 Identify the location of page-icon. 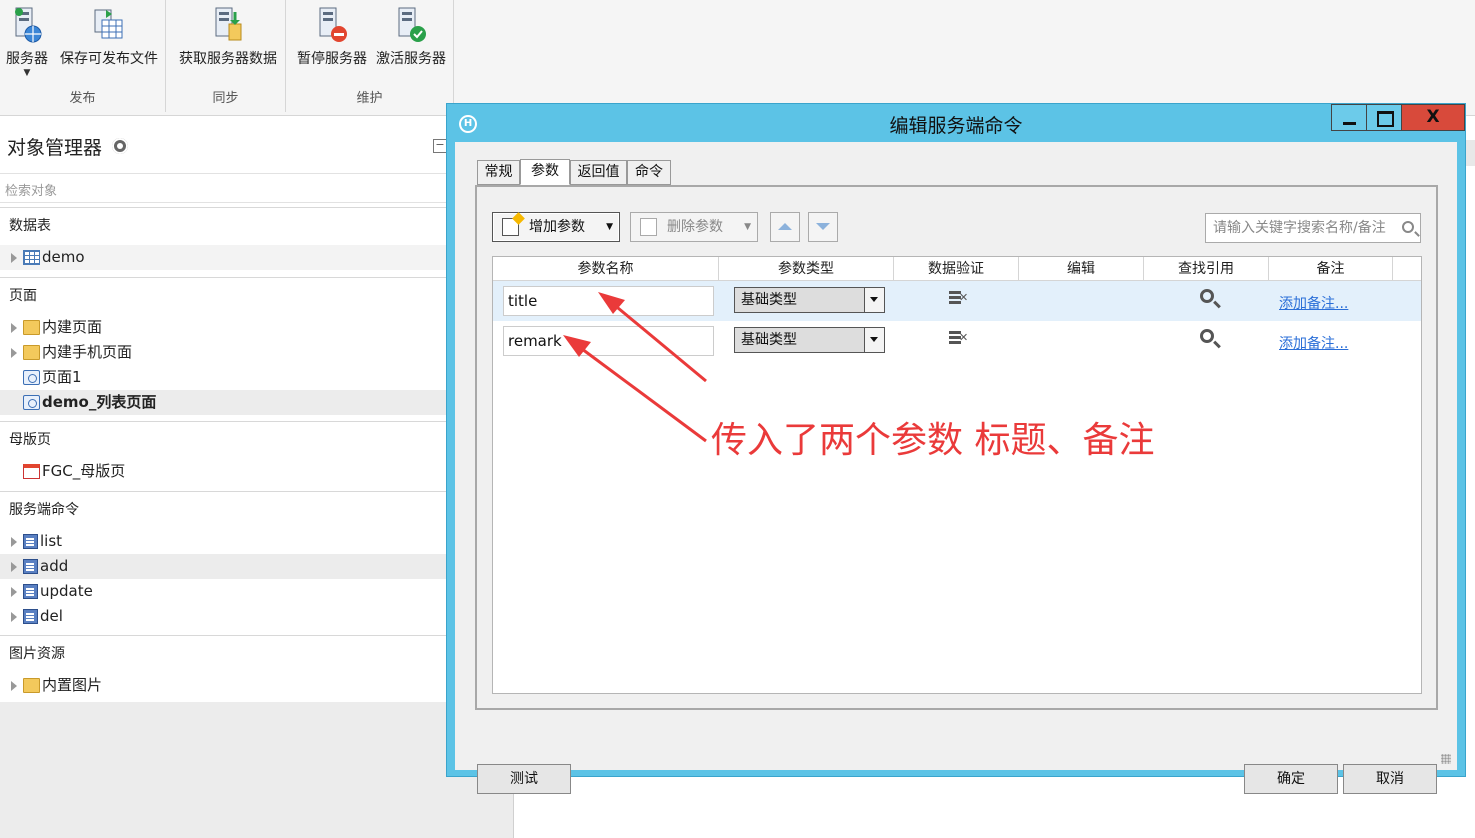
(31, 377).